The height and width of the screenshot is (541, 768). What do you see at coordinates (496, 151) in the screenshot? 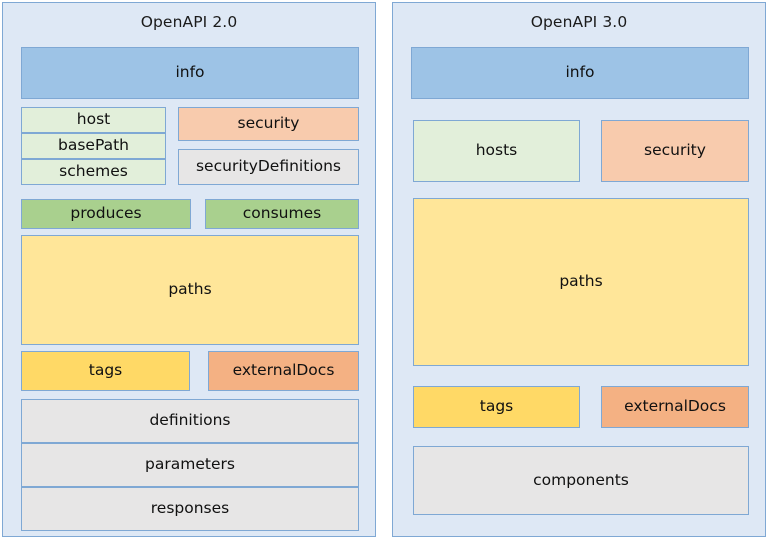
I see `node-hosts-v3: hosts` at bounding box center [496, 151].